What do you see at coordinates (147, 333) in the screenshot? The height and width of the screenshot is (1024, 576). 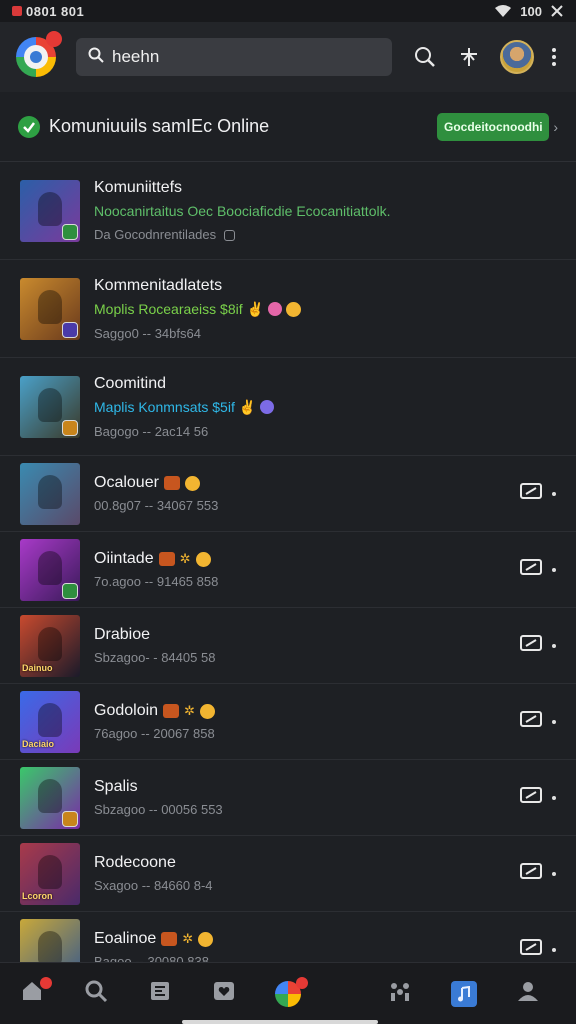 I see `item-meta: Saggo0 -- 34bfs64` at bounding box center [147, 333].